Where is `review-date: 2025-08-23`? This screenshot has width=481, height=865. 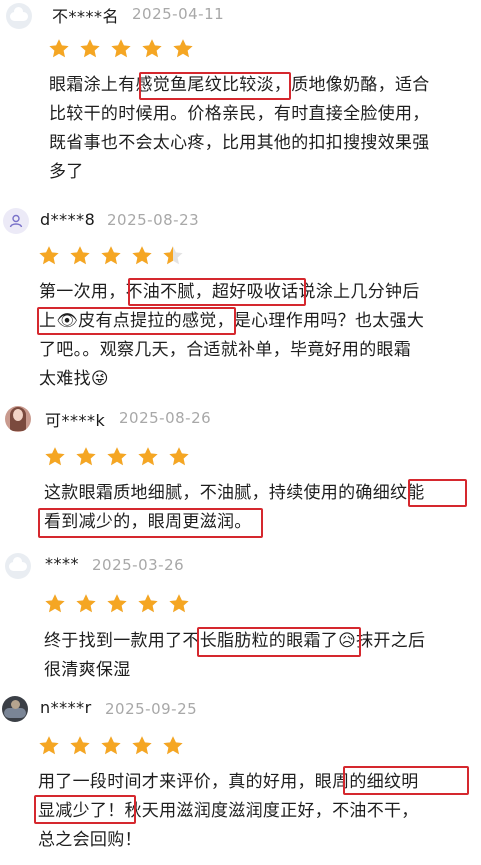
review-date: 2025-08-23 is located at coordinates (153, 220).